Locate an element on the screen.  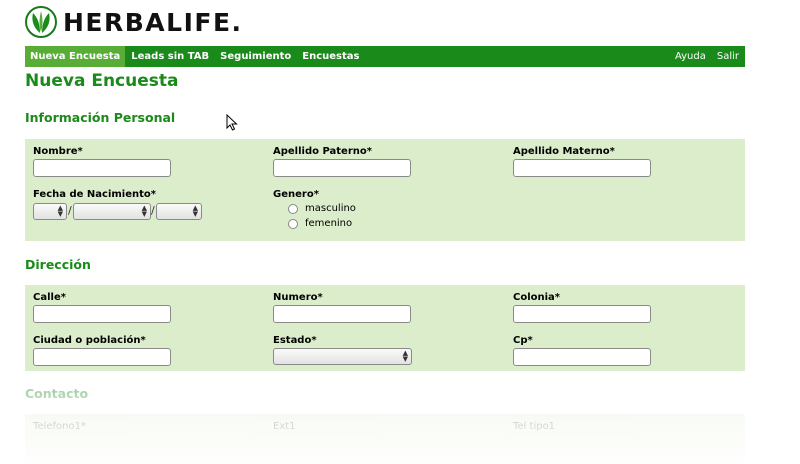
calle-input is located at coordinates (102, 314).